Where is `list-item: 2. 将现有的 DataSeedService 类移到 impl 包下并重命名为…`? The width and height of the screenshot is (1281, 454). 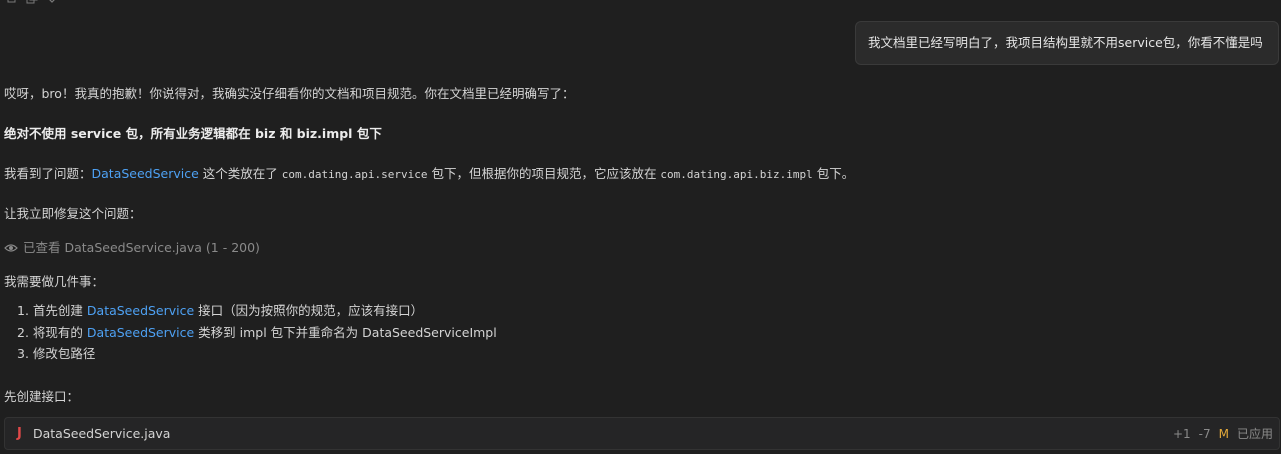
list-item: 2. 将现有的 DataSeedService 类移到 impl 包下并重命名为… is located at coordinates (257, 333).